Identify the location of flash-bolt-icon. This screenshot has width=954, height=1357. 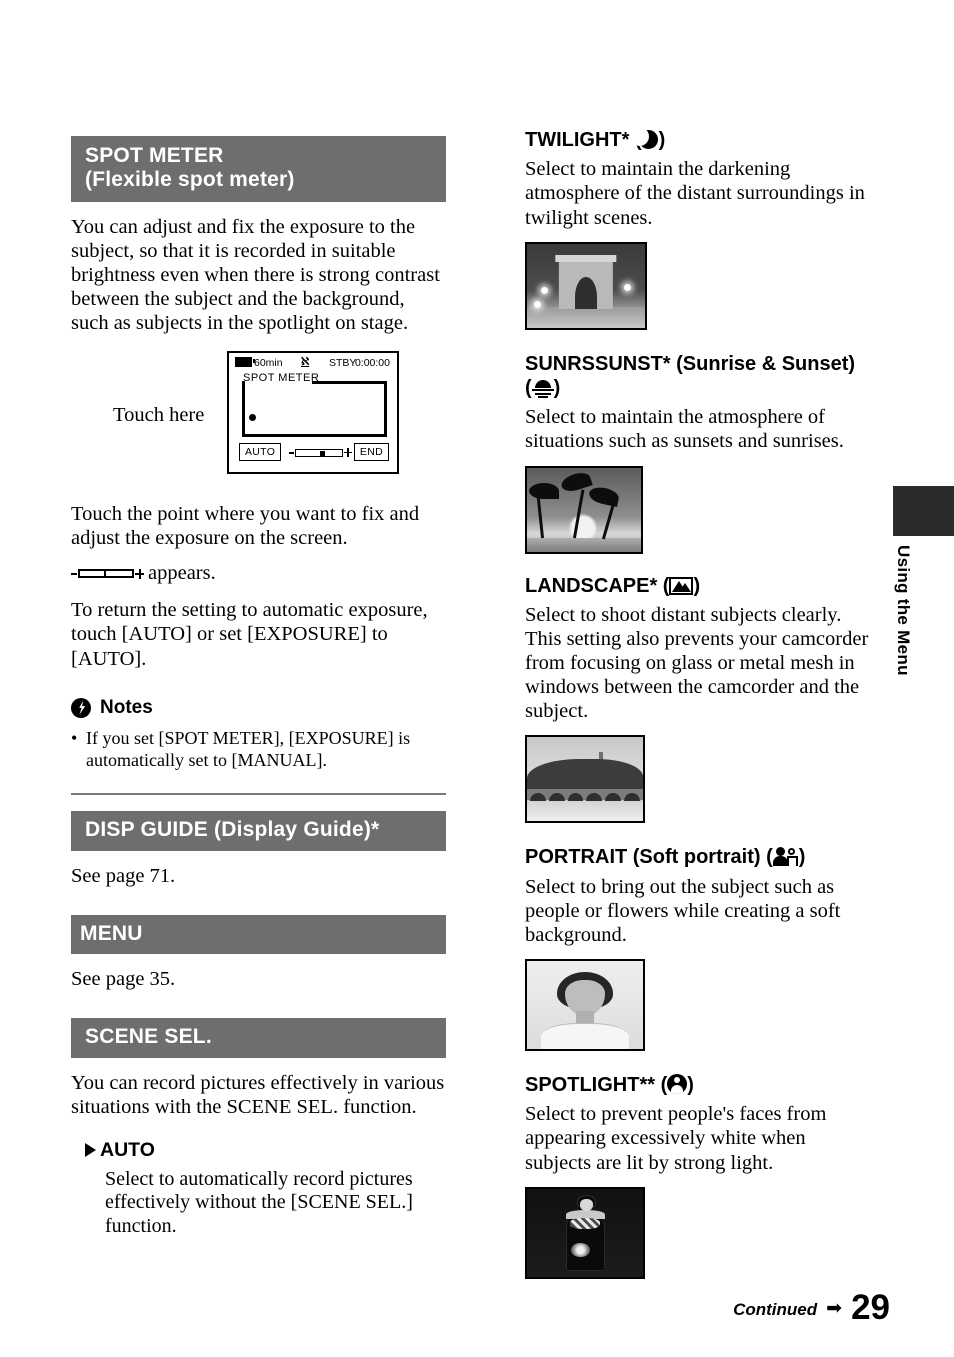
(81, 707).